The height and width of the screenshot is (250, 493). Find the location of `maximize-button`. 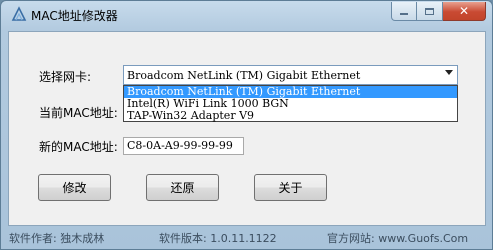

maximize-button is located at coordinates (430, 11).